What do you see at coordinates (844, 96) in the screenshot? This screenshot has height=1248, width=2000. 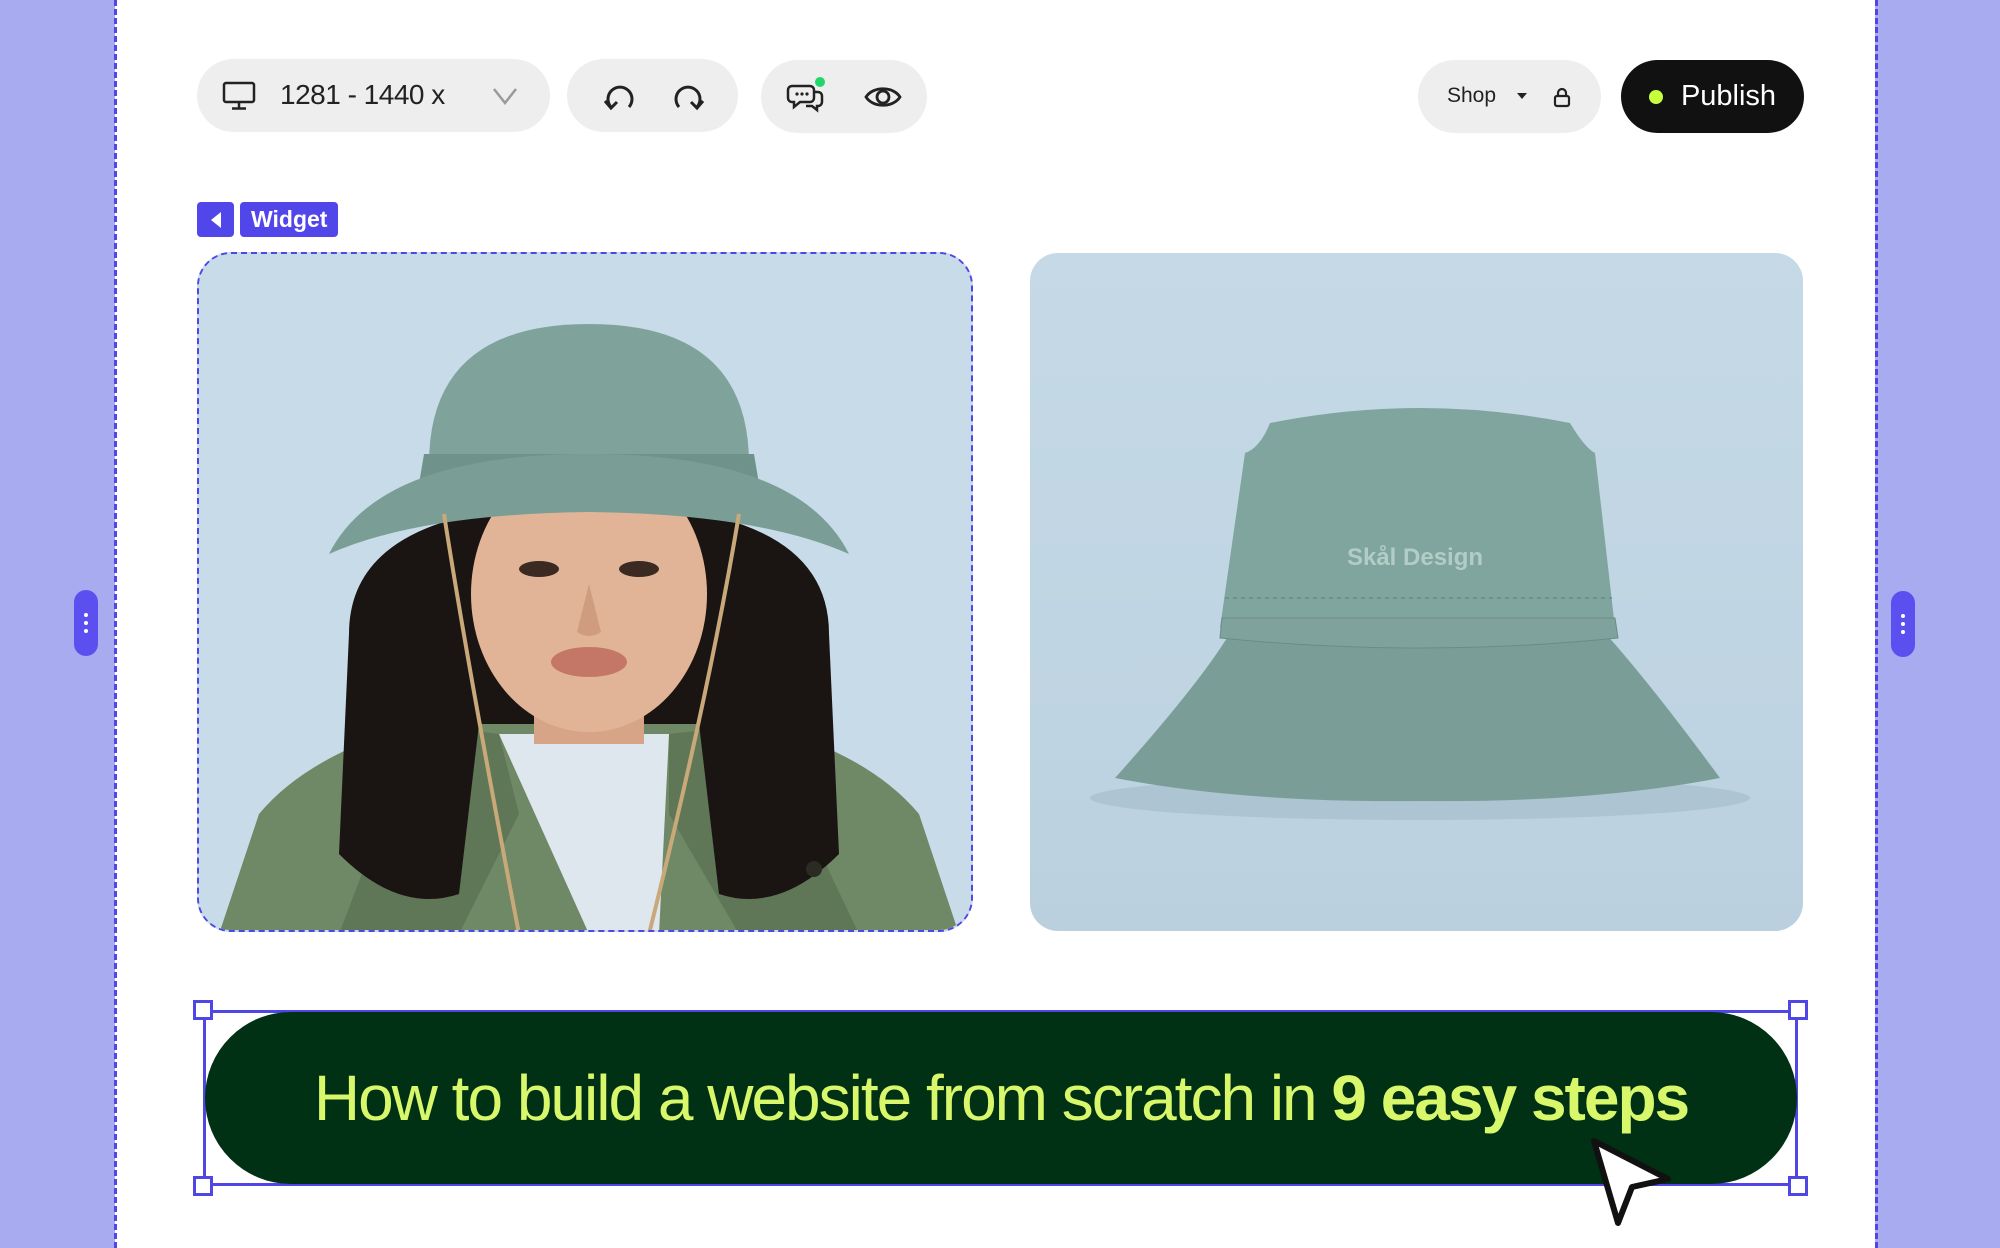 I see `review-controls` at bounding box center [844, 96].